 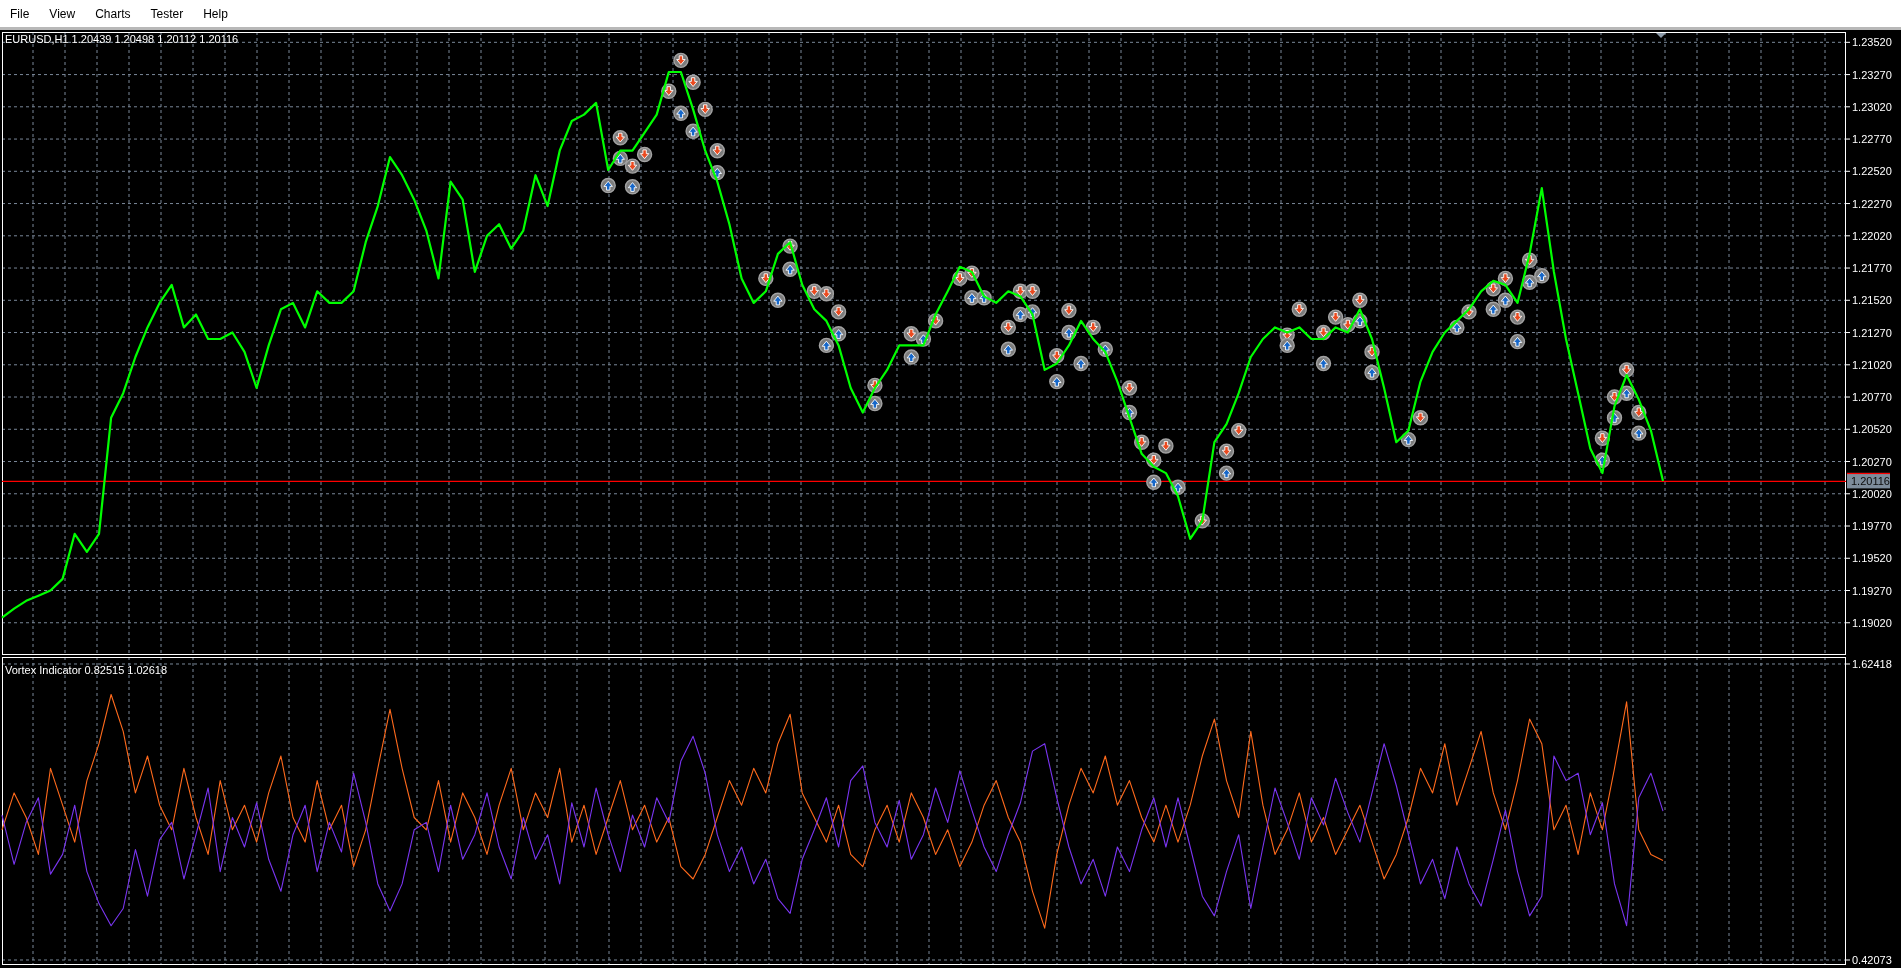 I want to click on price-axis-label: 1.22770, so click(x=1872, y=139).